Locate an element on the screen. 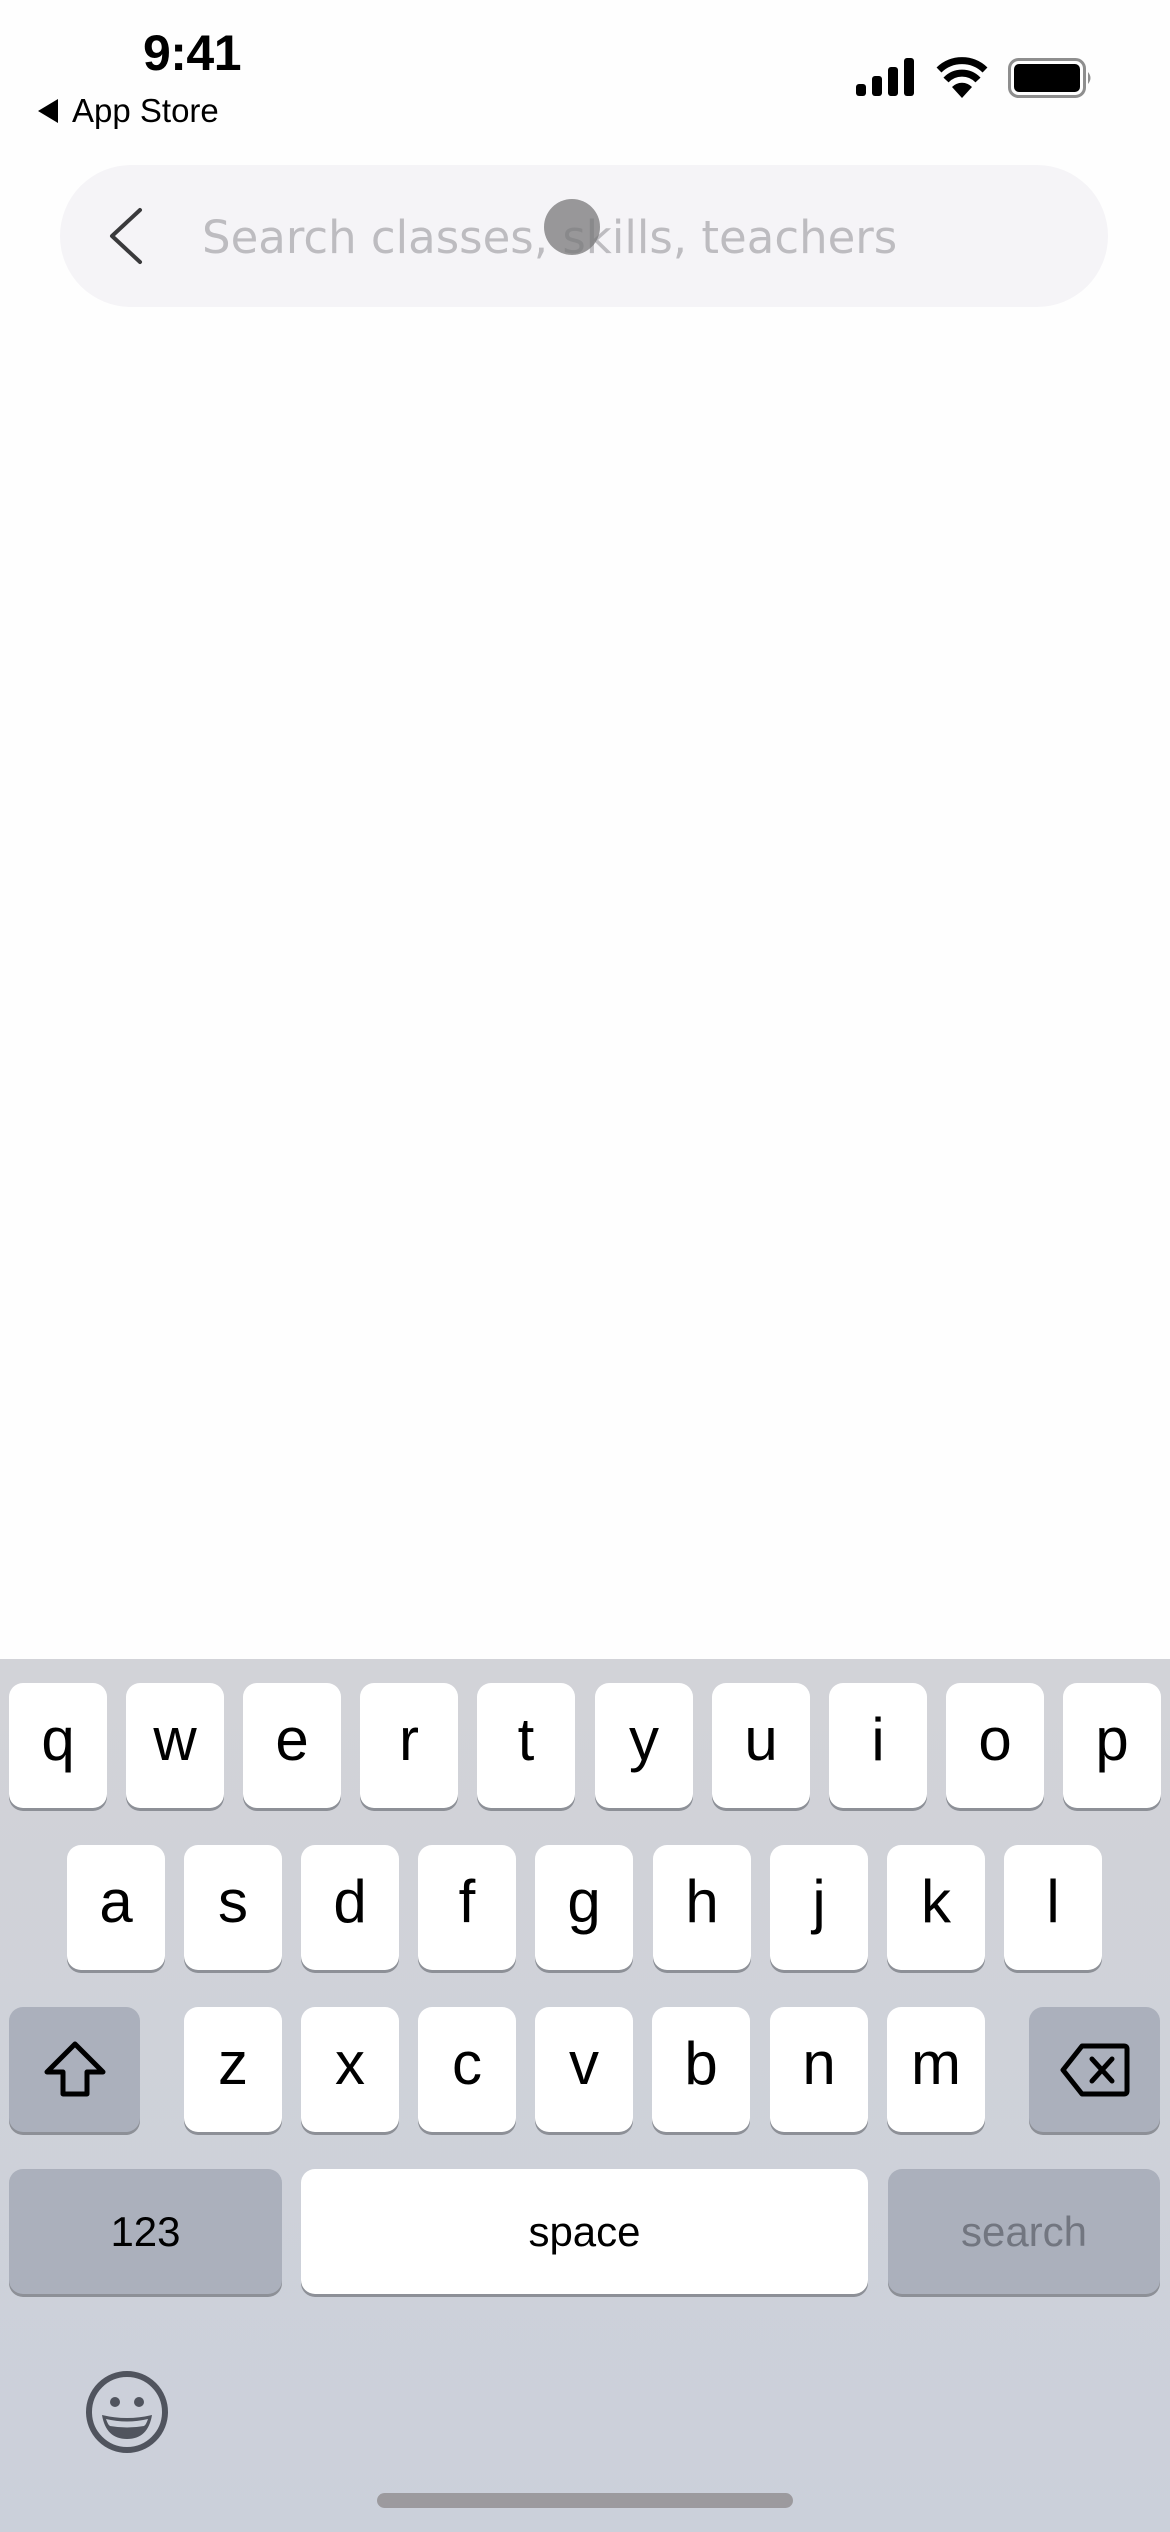 The width and height of the screenshot is (1170, 2532). key-l: l is located at coordinates (1053, 1907).